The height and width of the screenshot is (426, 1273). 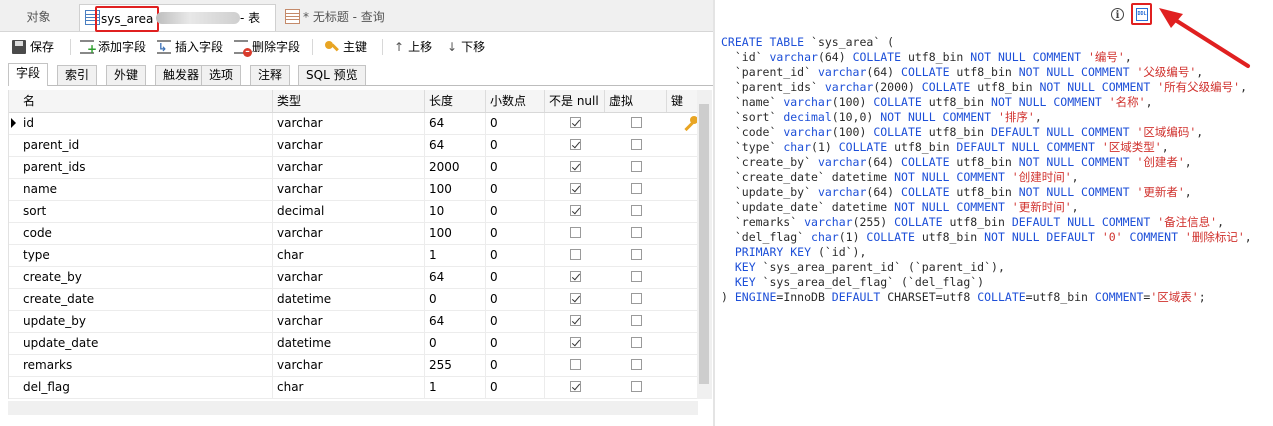 What do you see at coordinates (346, 47) in the screenshot?
I see `primary-key-button: 主键` at bounding box center [346, 47].